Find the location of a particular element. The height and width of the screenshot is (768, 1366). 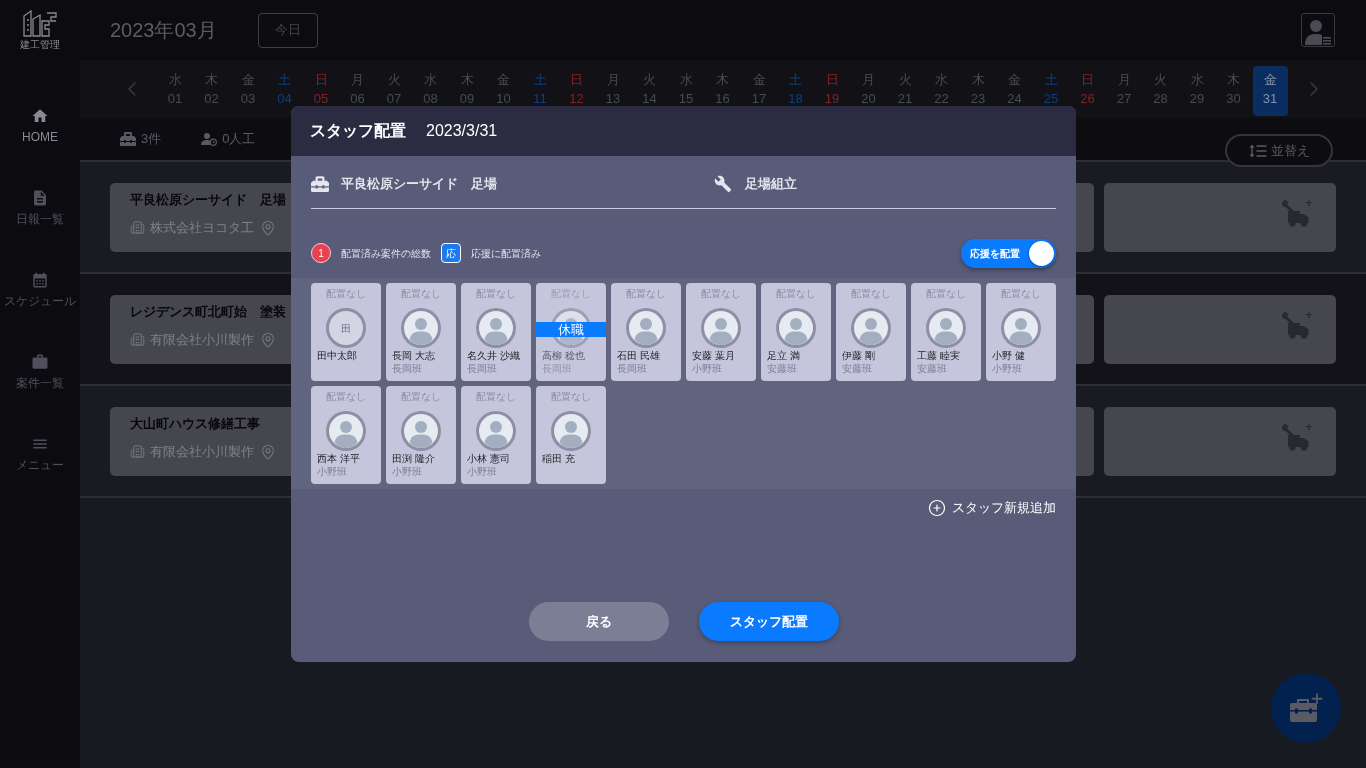

today-button: 今日 is located at coordinates (287, 30).